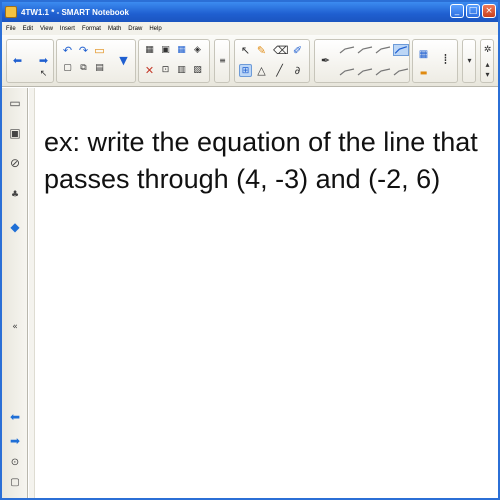 The image size is (500, 500). I want to click on new-page-icon: ▢, so click(67, 68).